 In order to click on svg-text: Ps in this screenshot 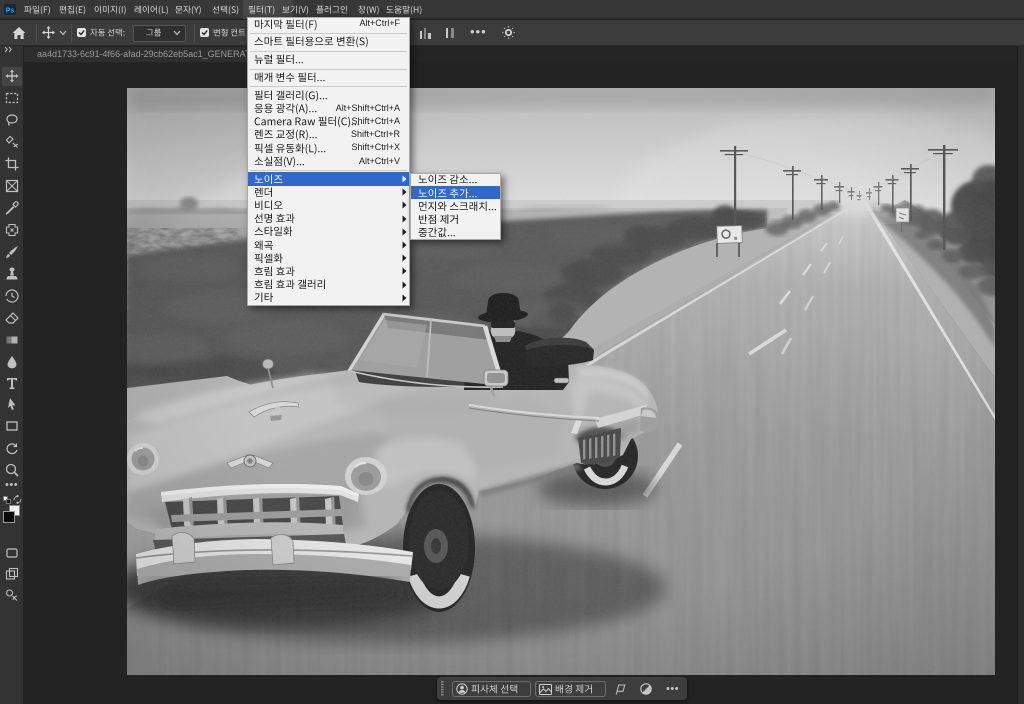, I will do `click(10, 11)`.